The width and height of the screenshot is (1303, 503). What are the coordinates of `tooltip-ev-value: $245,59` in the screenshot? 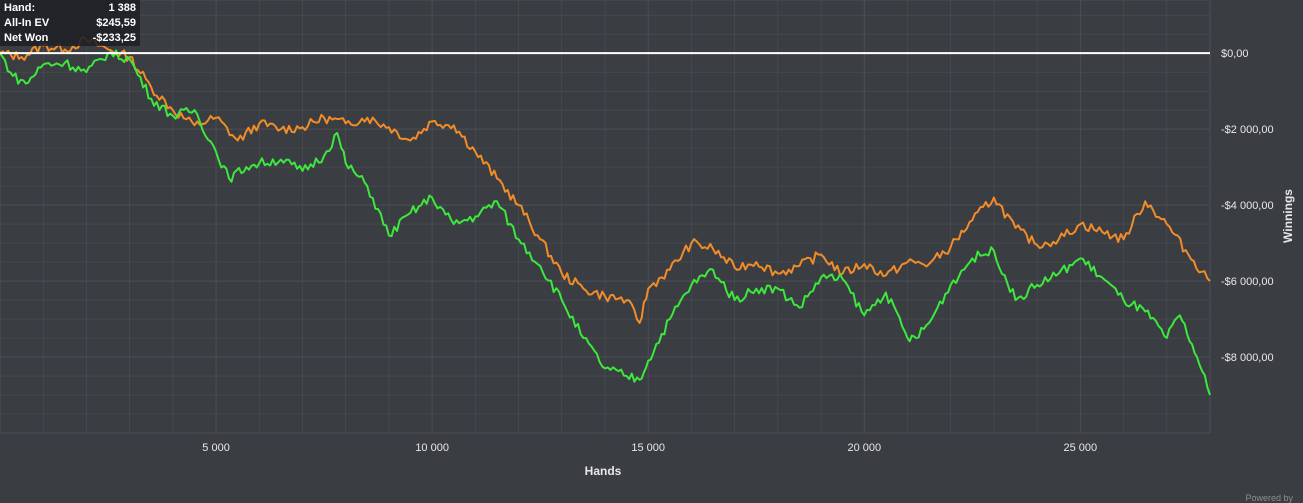 It's located at (116, 23).